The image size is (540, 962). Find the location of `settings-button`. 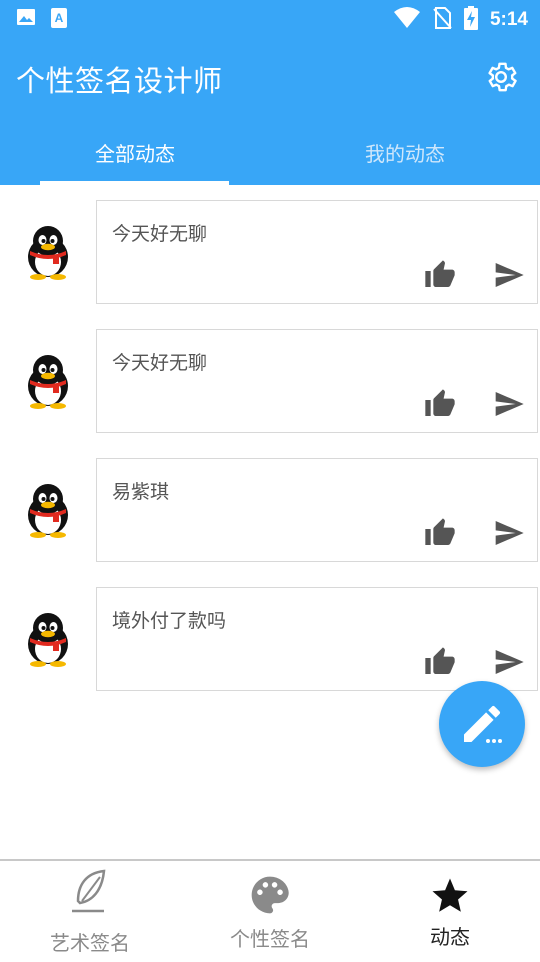

settings-button is located at coordinates (501, 77).